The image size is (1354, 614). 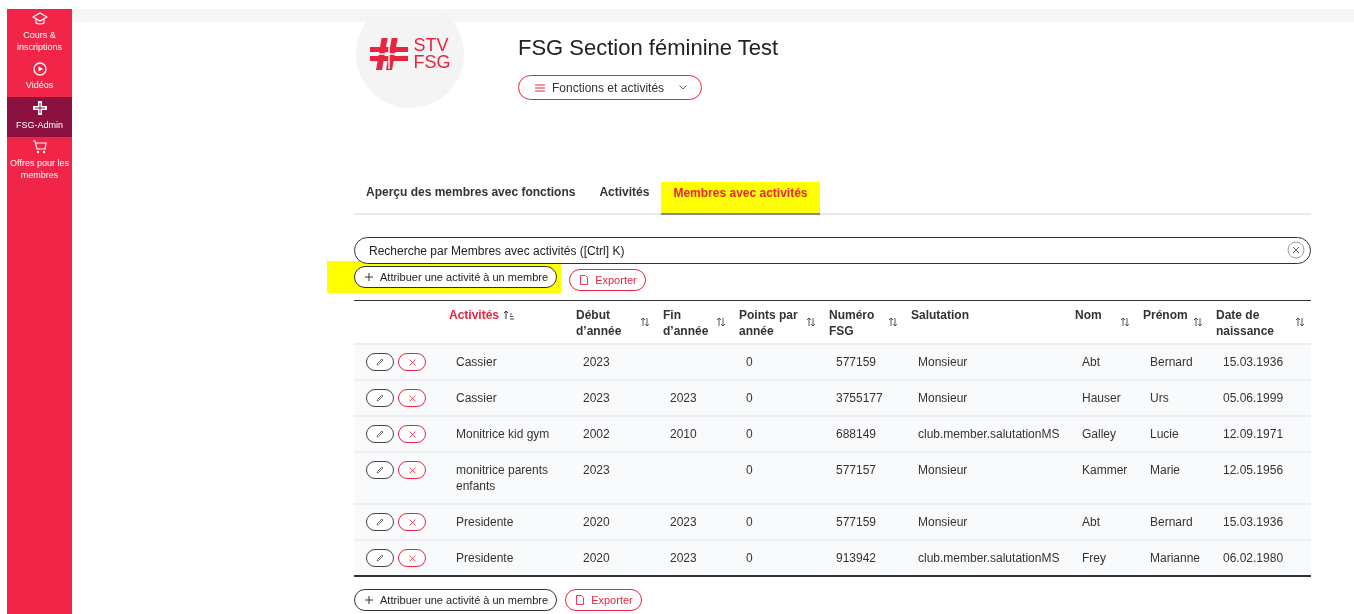 I want to click on column-header: Début d’année, so click(x=608, y=323).